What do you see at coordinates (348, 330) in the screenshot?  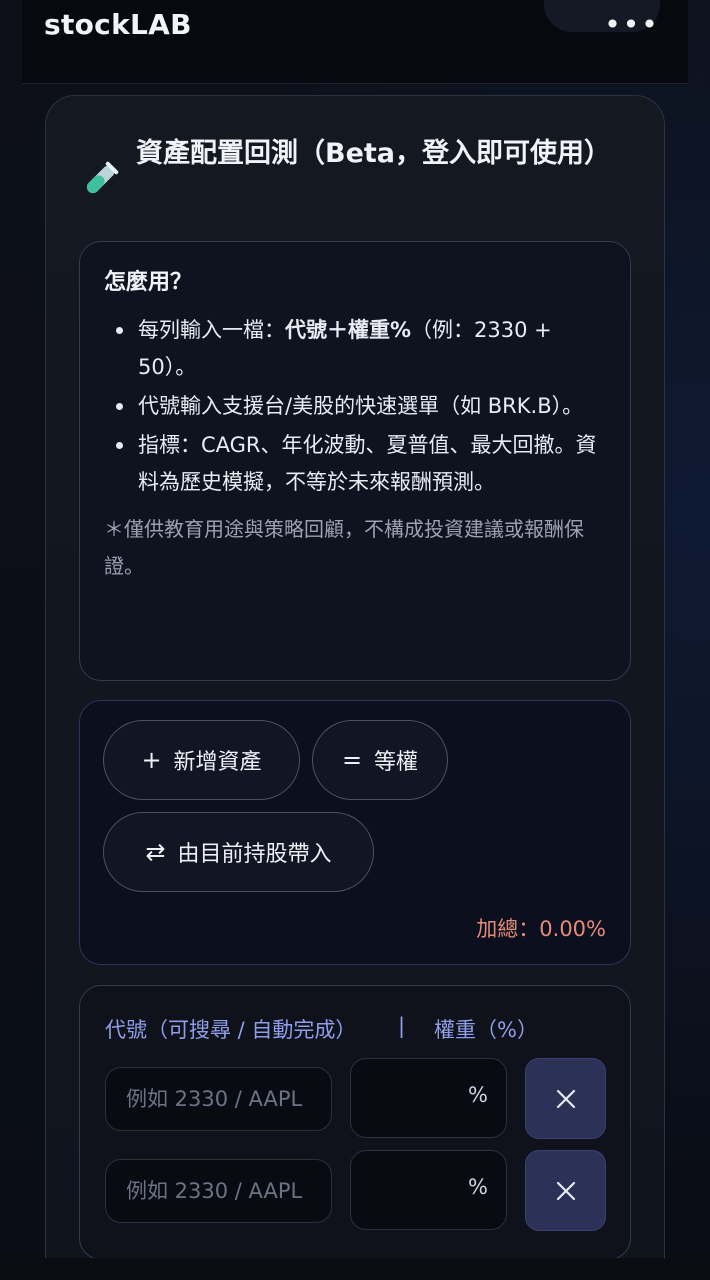 I see `howto-item-1-bold: 代號＋權重%` at bounding box center [348, 330].